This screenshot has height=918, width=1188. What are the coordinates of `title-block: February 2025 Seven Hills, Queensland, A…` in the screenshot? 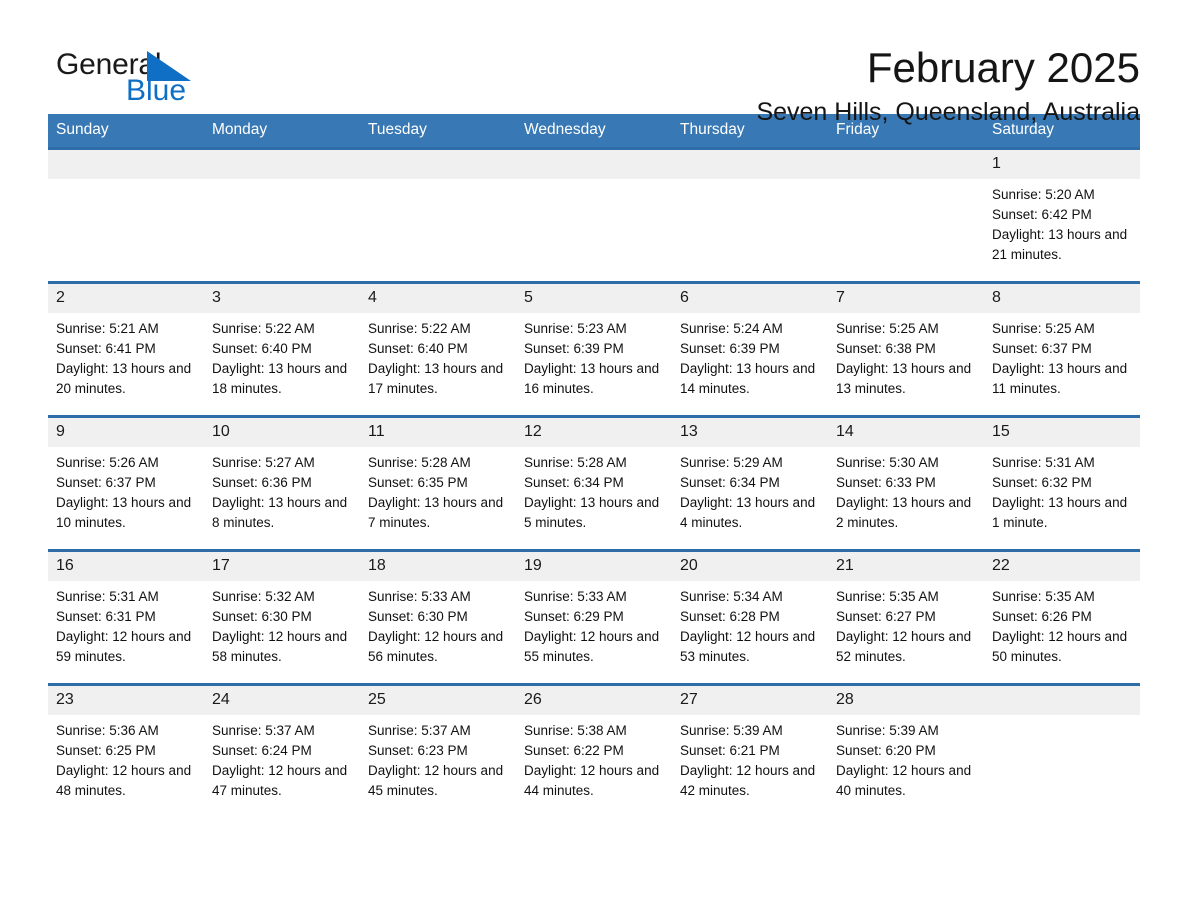 It's located at (948, 85).